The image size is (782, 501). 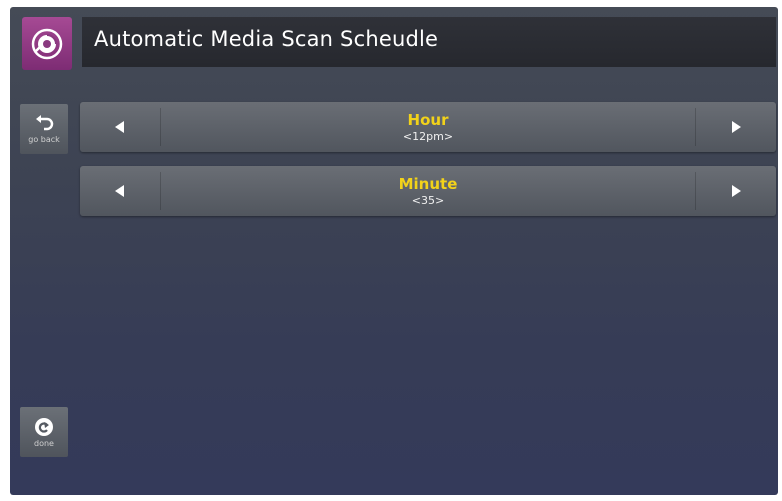 I want to click on minute-display: Minute <35>, so click(x=428, y=191).